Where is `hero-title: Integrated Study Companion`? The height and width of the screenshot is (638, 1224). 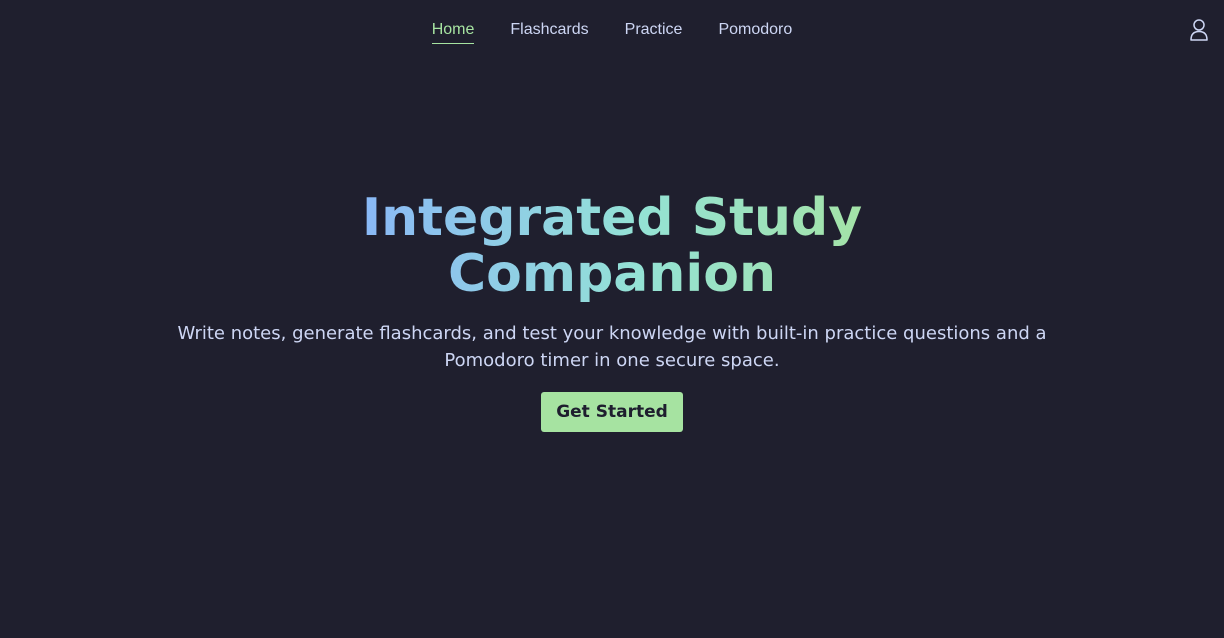
hero-title: Integrated Study Companion is located at coordinates (612, 246).